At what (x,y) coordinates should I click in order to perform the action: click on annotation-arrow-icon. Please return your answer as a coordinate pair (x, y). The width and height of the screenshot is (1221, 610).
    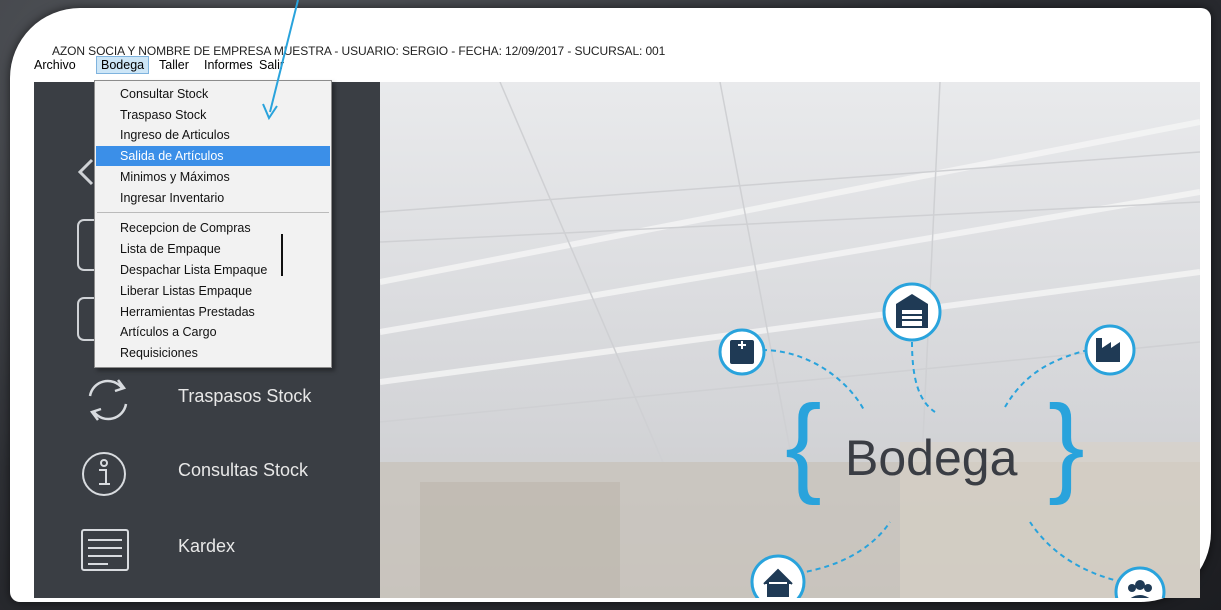
    Looking at the image, I should click on (280, 60).